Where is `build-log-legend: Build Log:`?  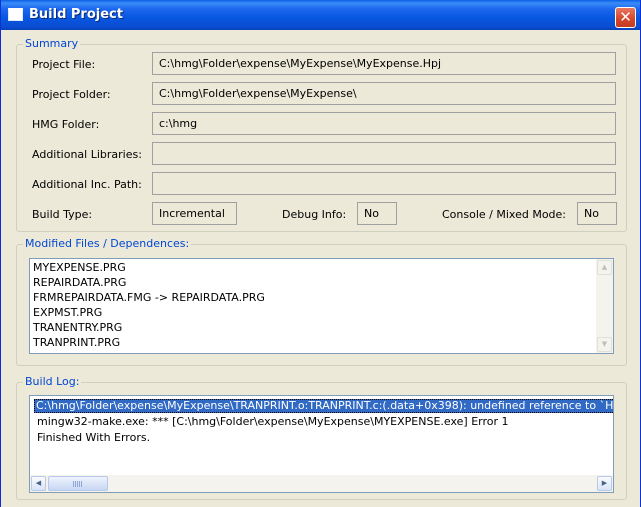
build-log-legend: Build Log: is located at coordinates (52, 381).